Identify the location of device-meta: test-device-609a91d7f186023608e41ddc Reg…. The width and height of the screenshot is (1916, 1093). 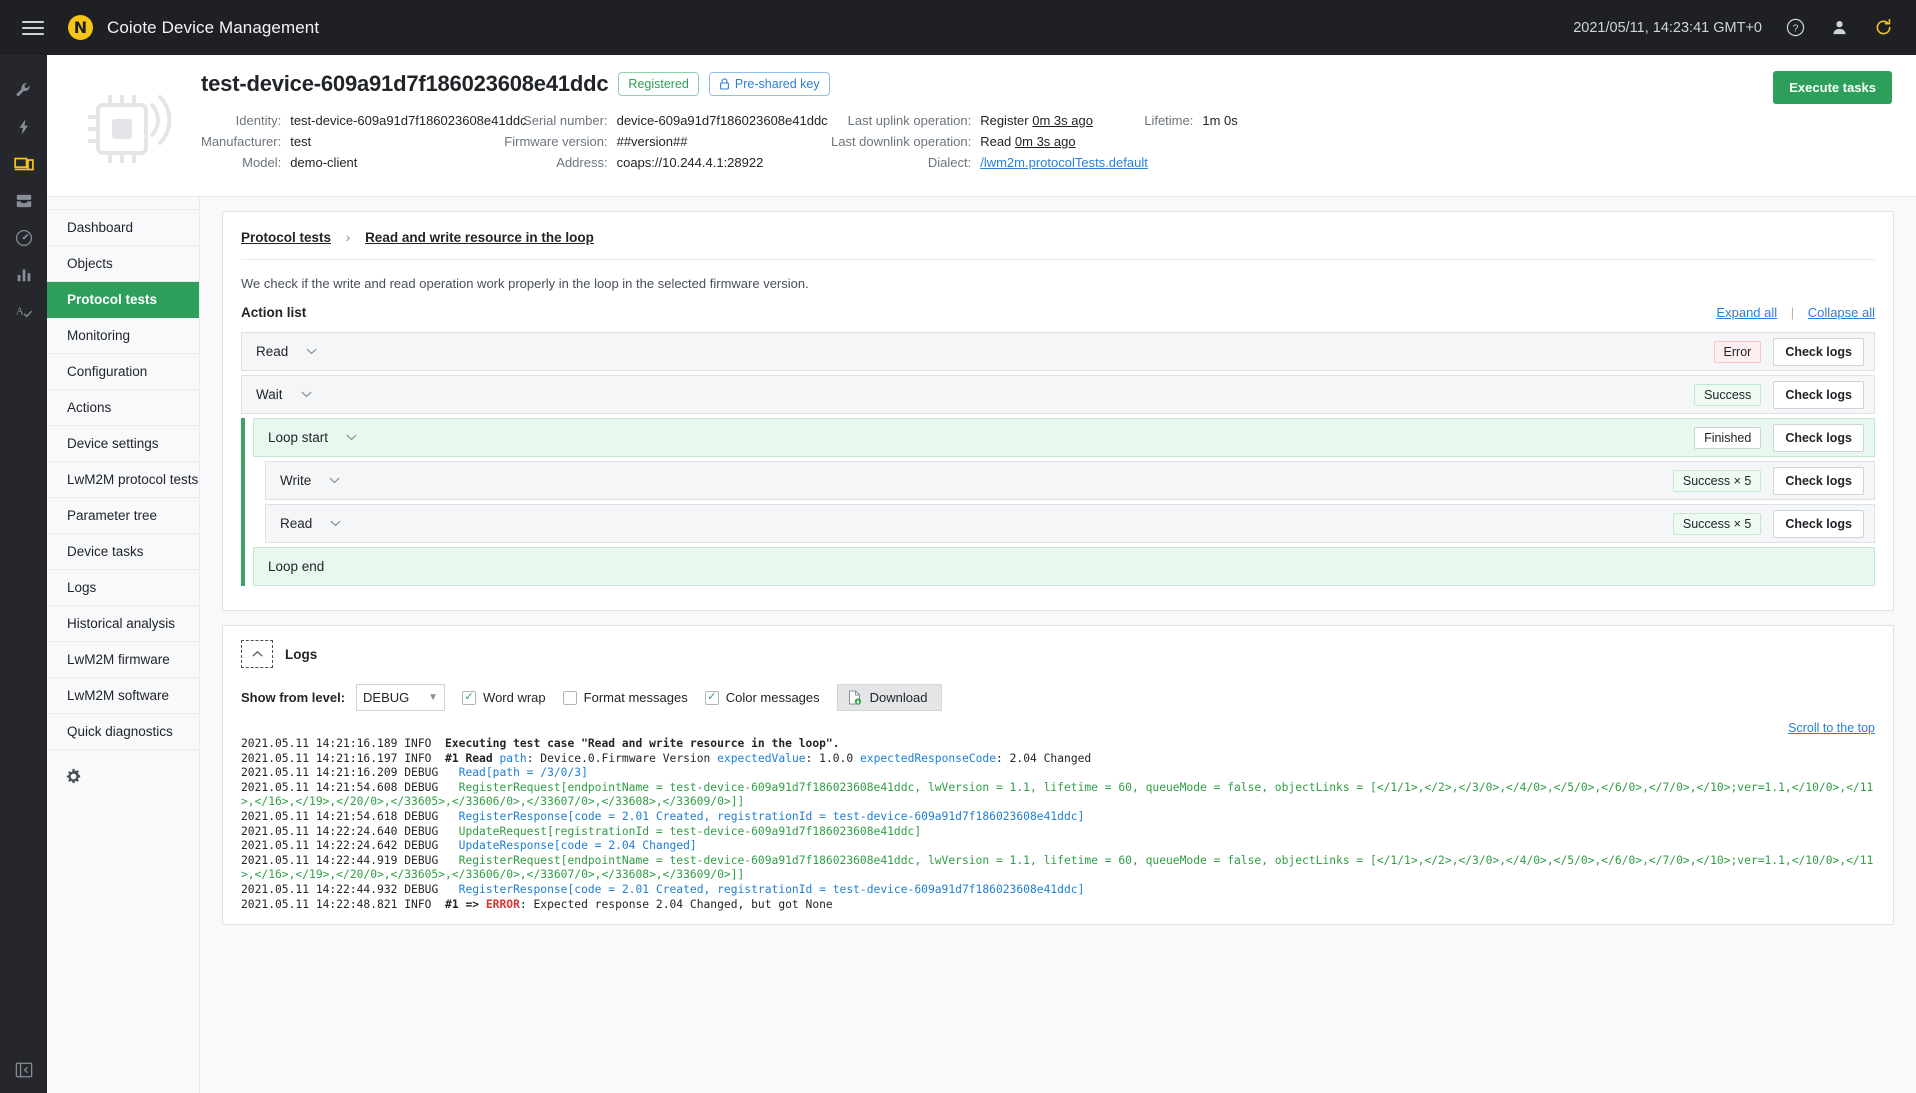
(1046, 120).